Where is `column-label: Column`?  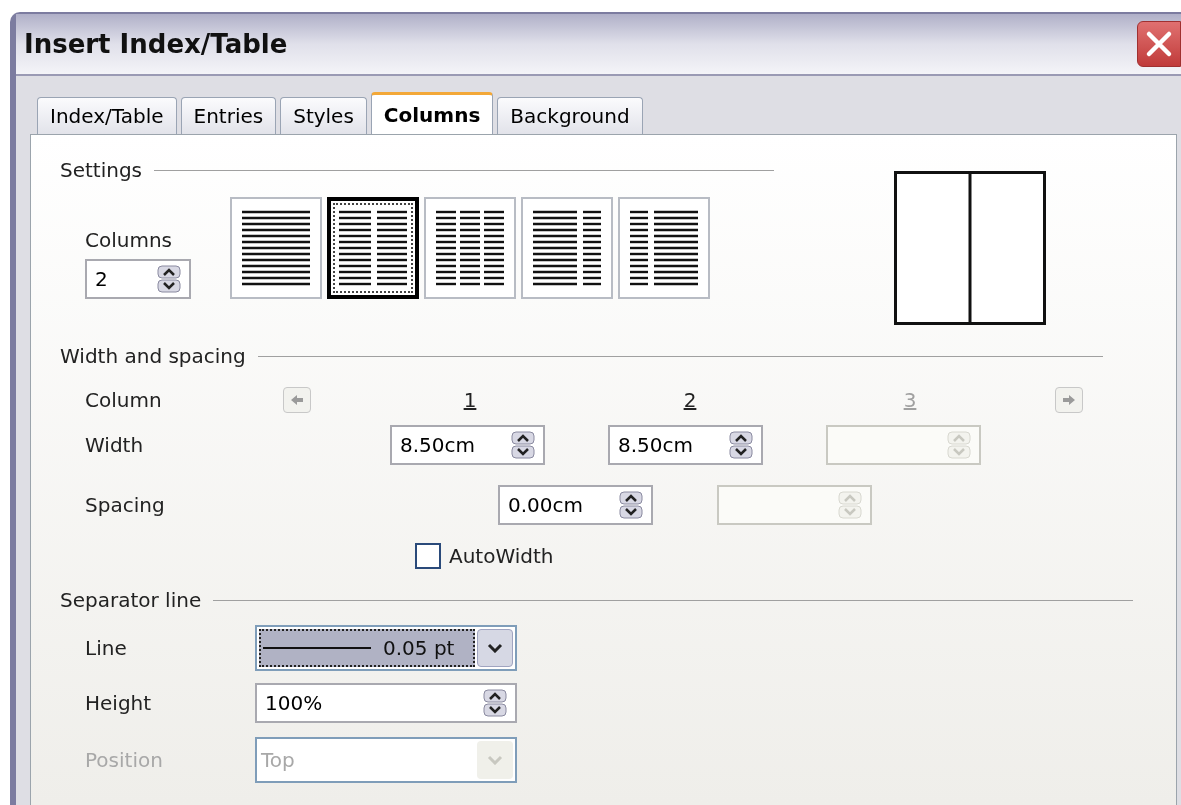 column-label: Column is located at coordinates (123, 400).